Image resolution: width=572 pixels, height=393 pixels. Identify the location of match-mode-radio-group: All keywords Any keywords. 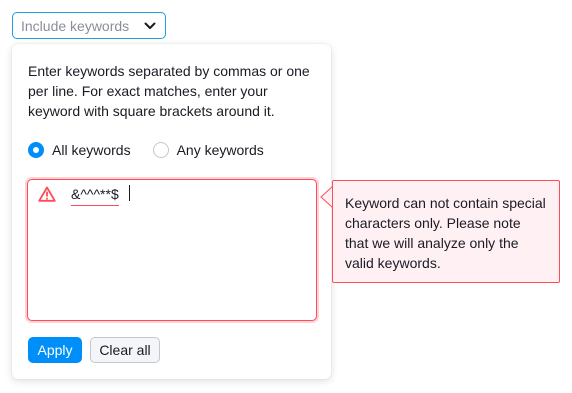
(157, 150).